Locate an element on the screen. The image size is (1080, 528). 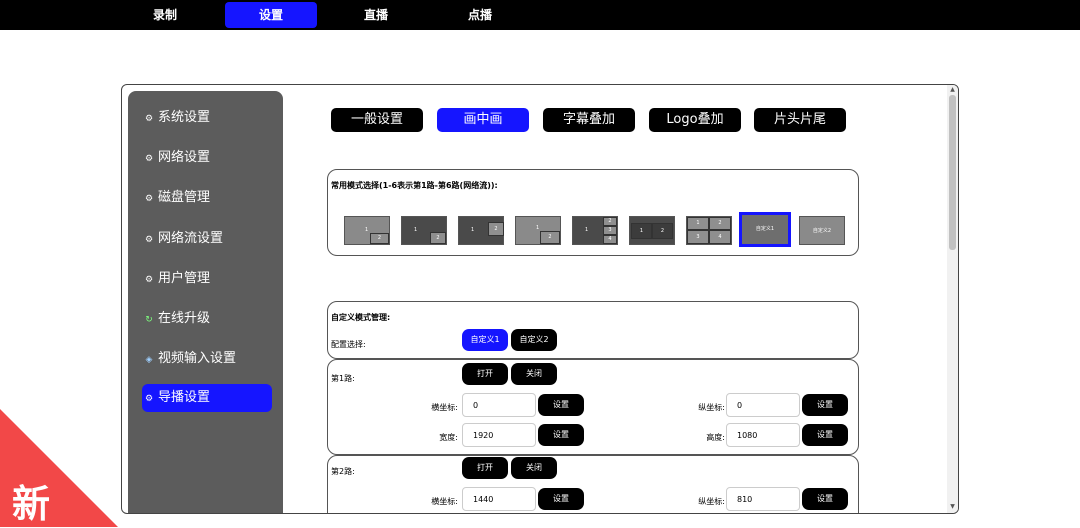
sidebar-item-users: ⚙ 用户管理 is located at coordinates (207, 279).